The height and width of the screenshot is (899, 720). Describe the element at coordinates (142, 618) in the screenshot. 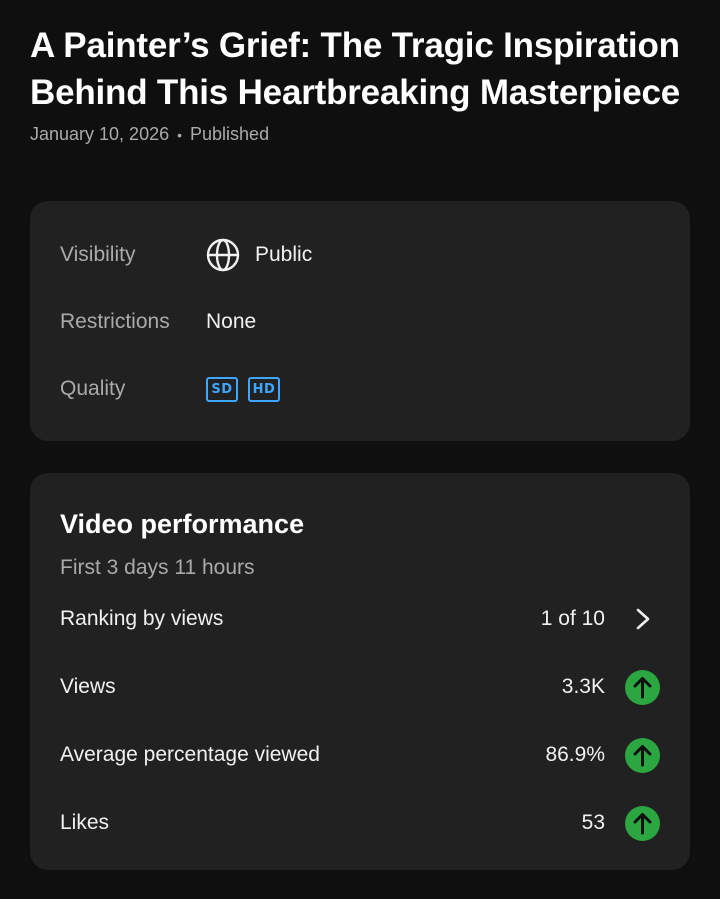

I see `ranking-label: Ranking by views` at that location.